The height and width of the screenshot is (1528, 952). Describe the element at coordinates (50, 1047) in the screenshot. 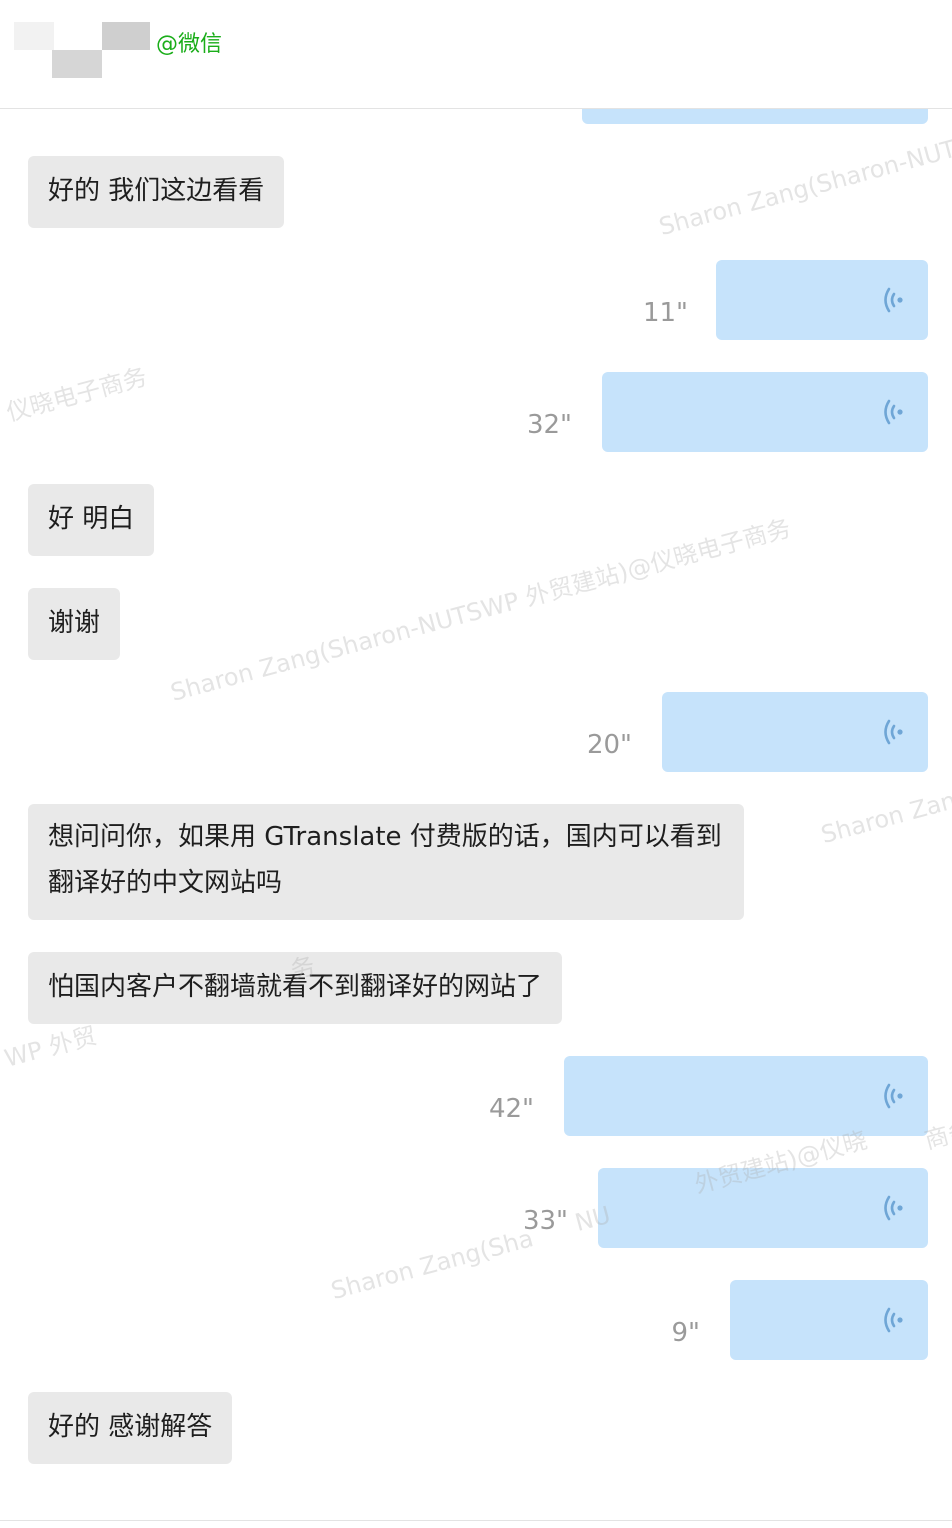

I see `watermark-text: WP 外贸` at that location.